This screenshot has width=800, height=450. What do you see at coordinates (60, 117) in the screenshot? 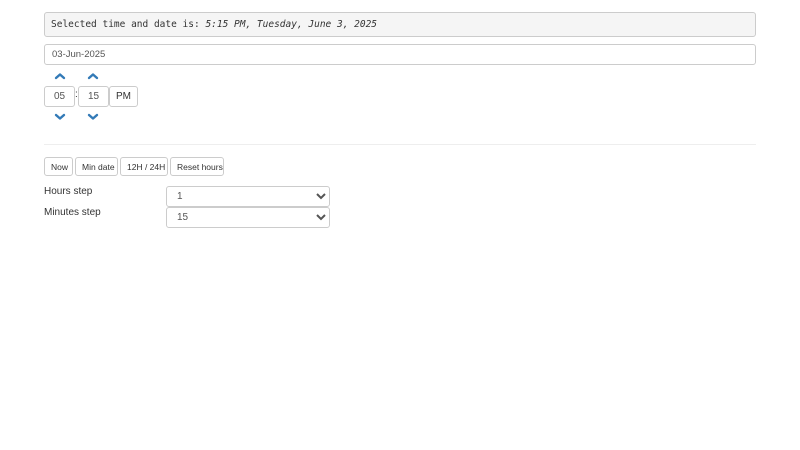
I see `hours-decrement-chevron-down-icon` at bounding box center [60, 117].